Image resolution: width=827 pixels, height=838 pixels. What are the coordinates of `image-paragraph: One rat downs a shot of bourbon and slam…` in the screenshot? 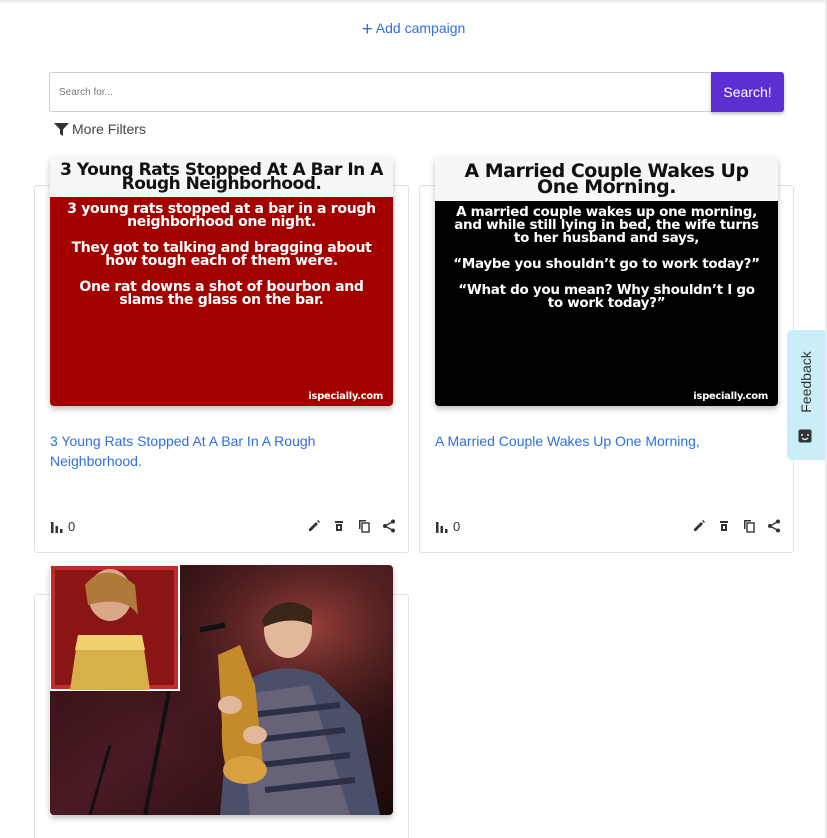 It's located at (221, 293).